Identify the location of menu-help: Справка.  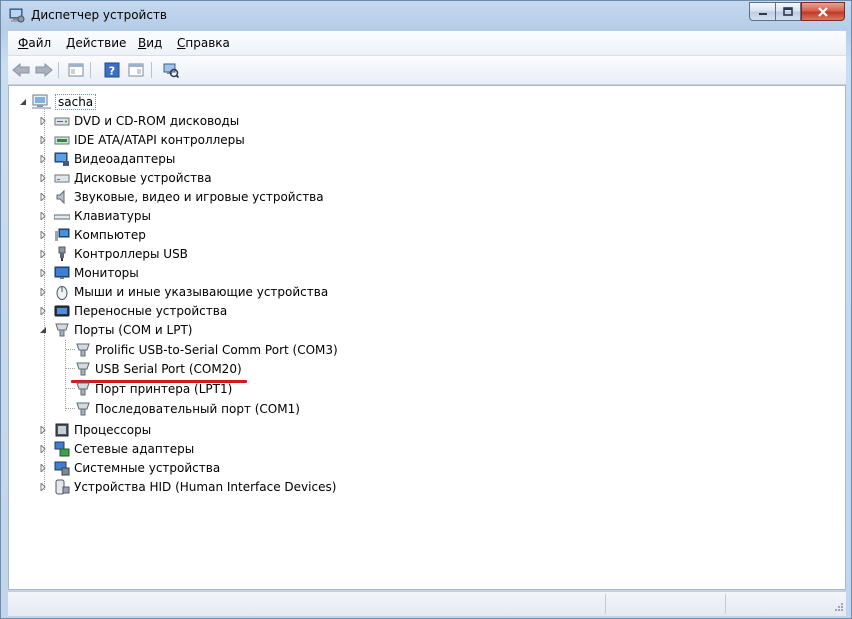
(203, 43).